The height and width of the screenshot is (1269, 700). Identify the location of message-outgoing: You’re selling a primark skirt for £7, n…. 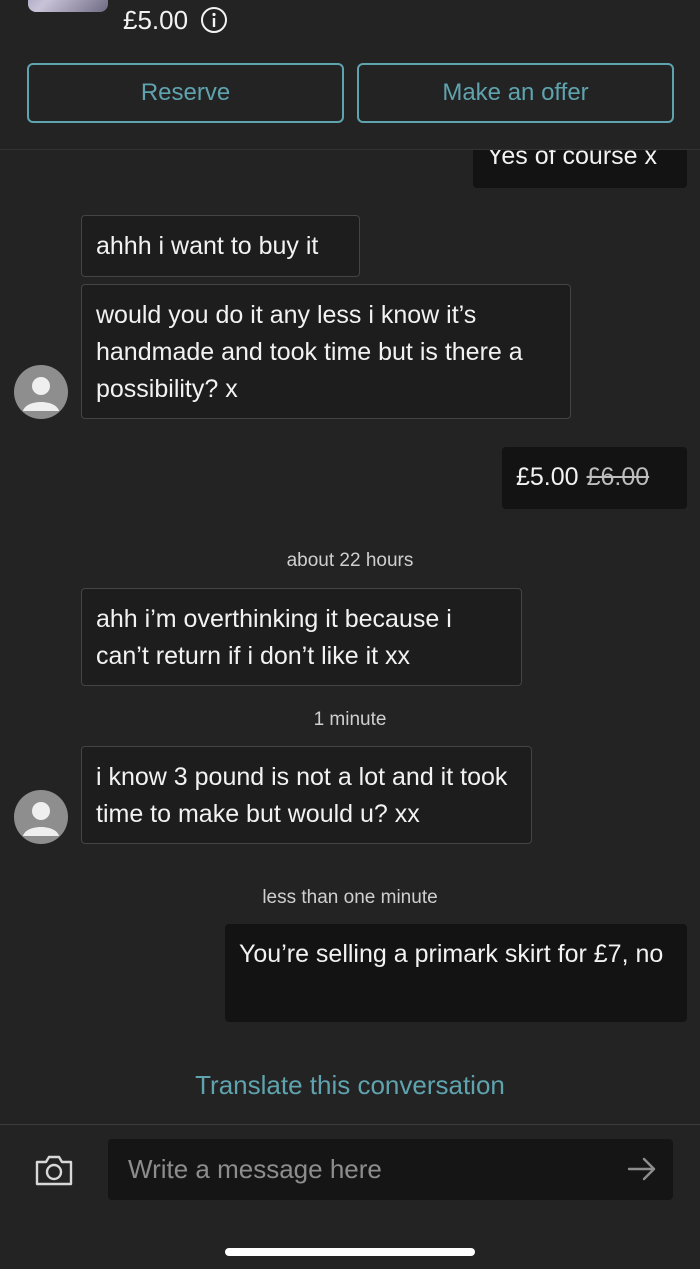
(456, 973).